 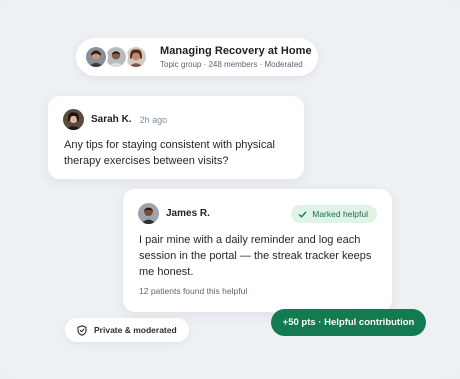 I want to click on shield-check-icon, so click(x=82, y=330).